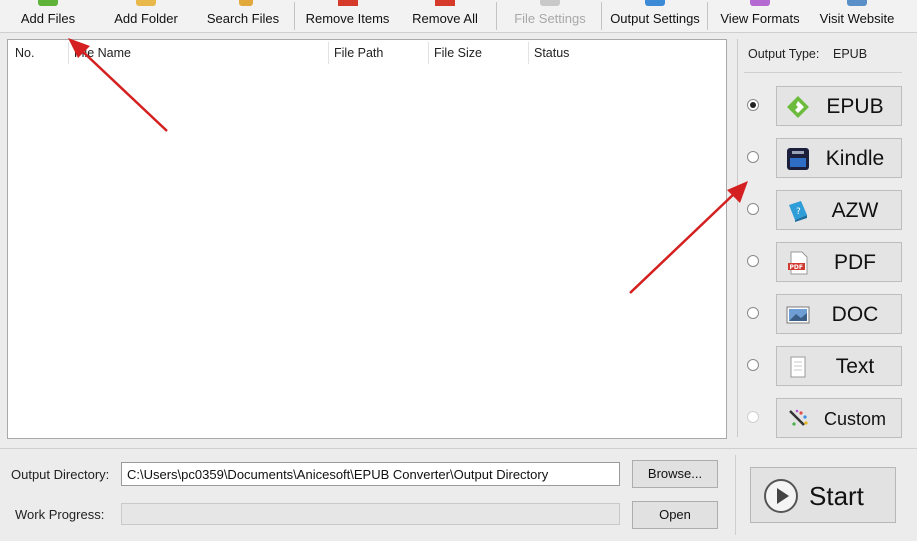 Image resolution: width=917 pixels, height=541 pixels. What do you see at coordinates (48, 3) in the screenshot?
I see `add-files-icon` at bounding box center [48, 3].